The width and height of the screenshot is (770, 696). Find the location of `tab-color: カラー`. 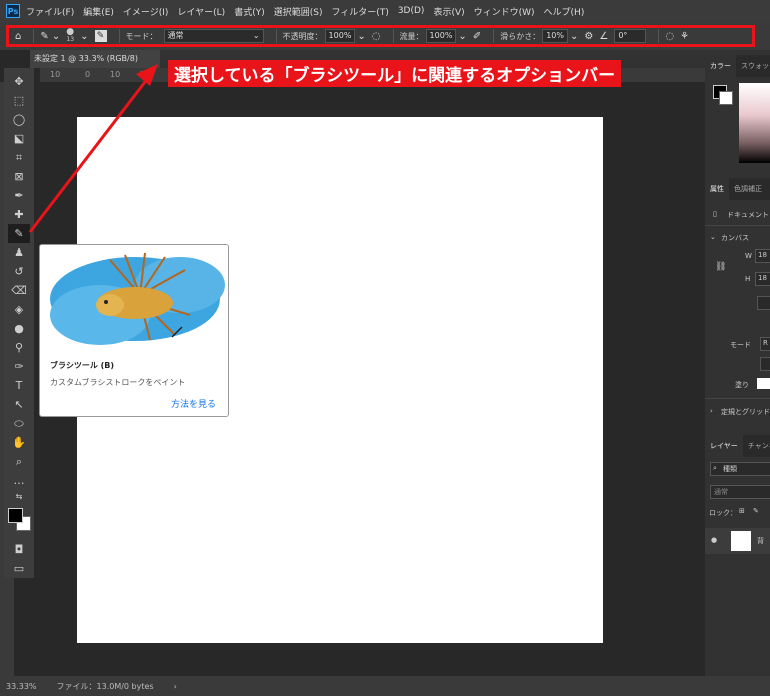

tab-color: カラー is located at coordinates (720, 66).